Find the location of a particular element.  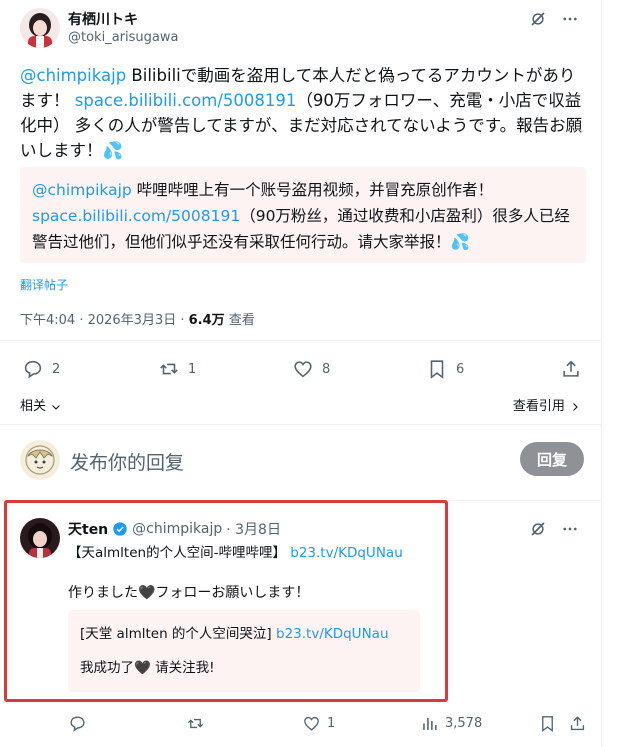

chevron-right-icon is located at coordinates (575, 407).